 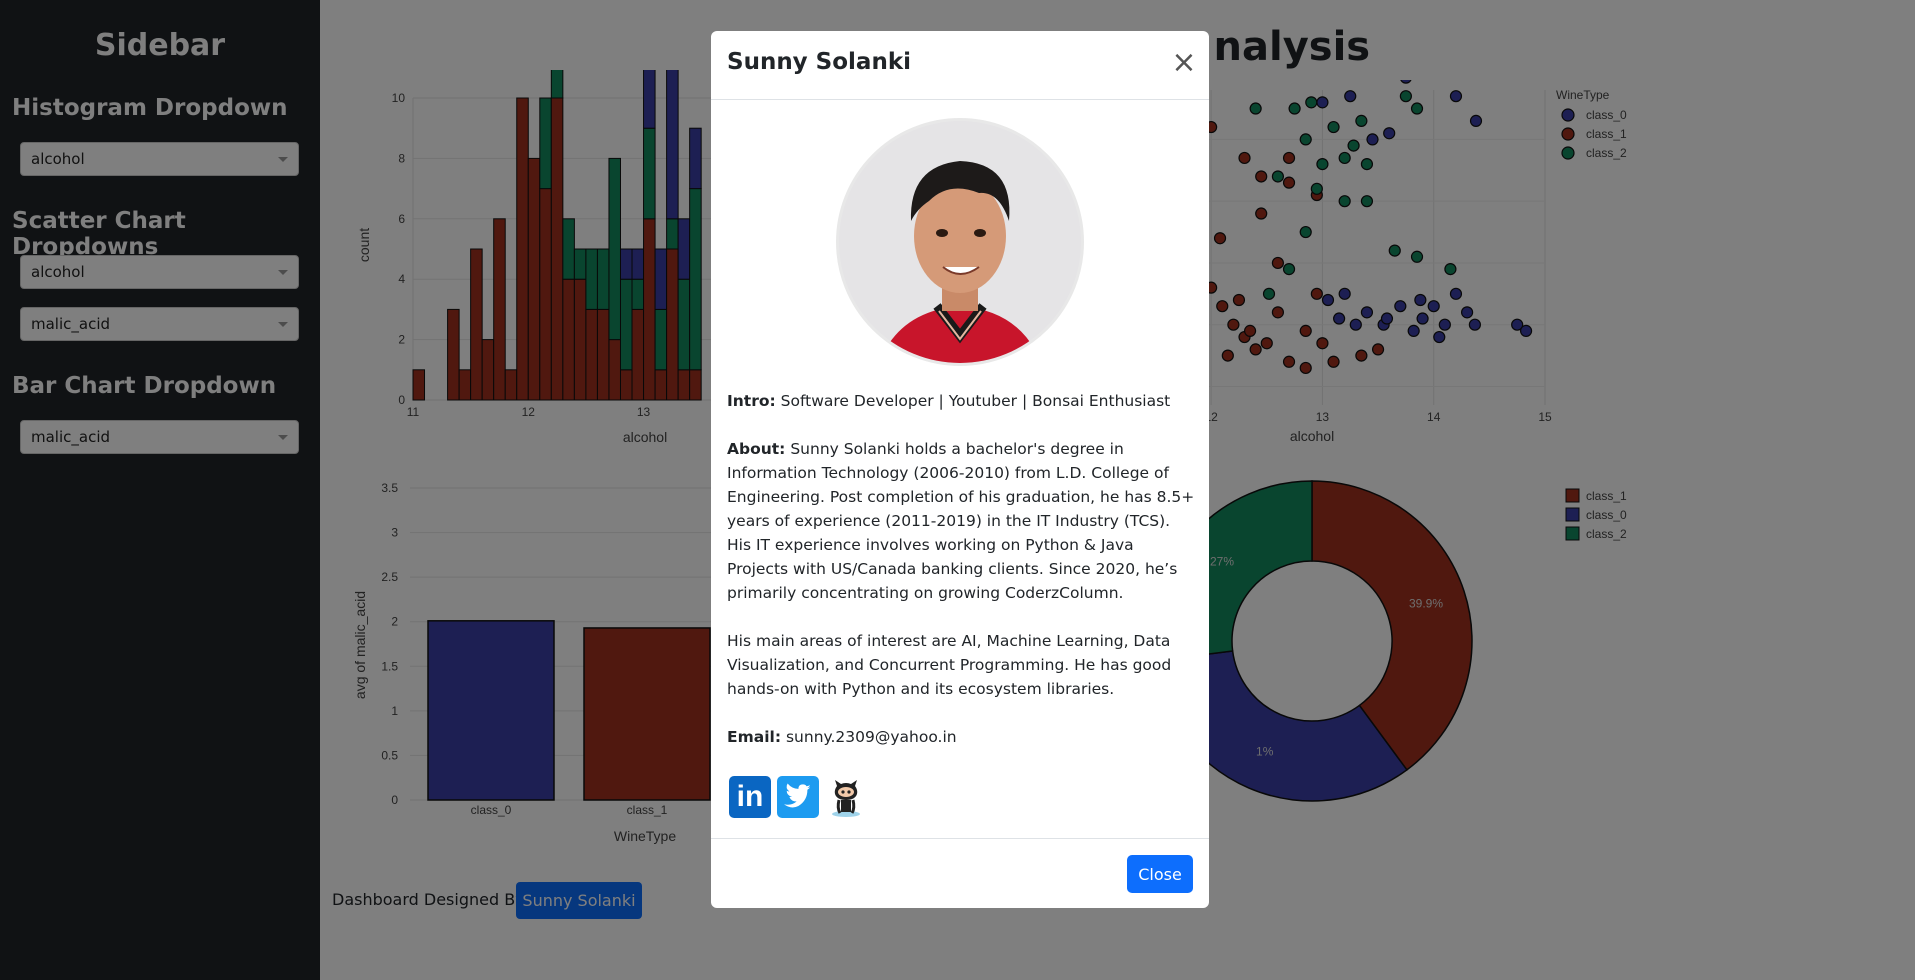 I want to click on modal-header: Sunny Solanki ×, so click(x=960, y=65).